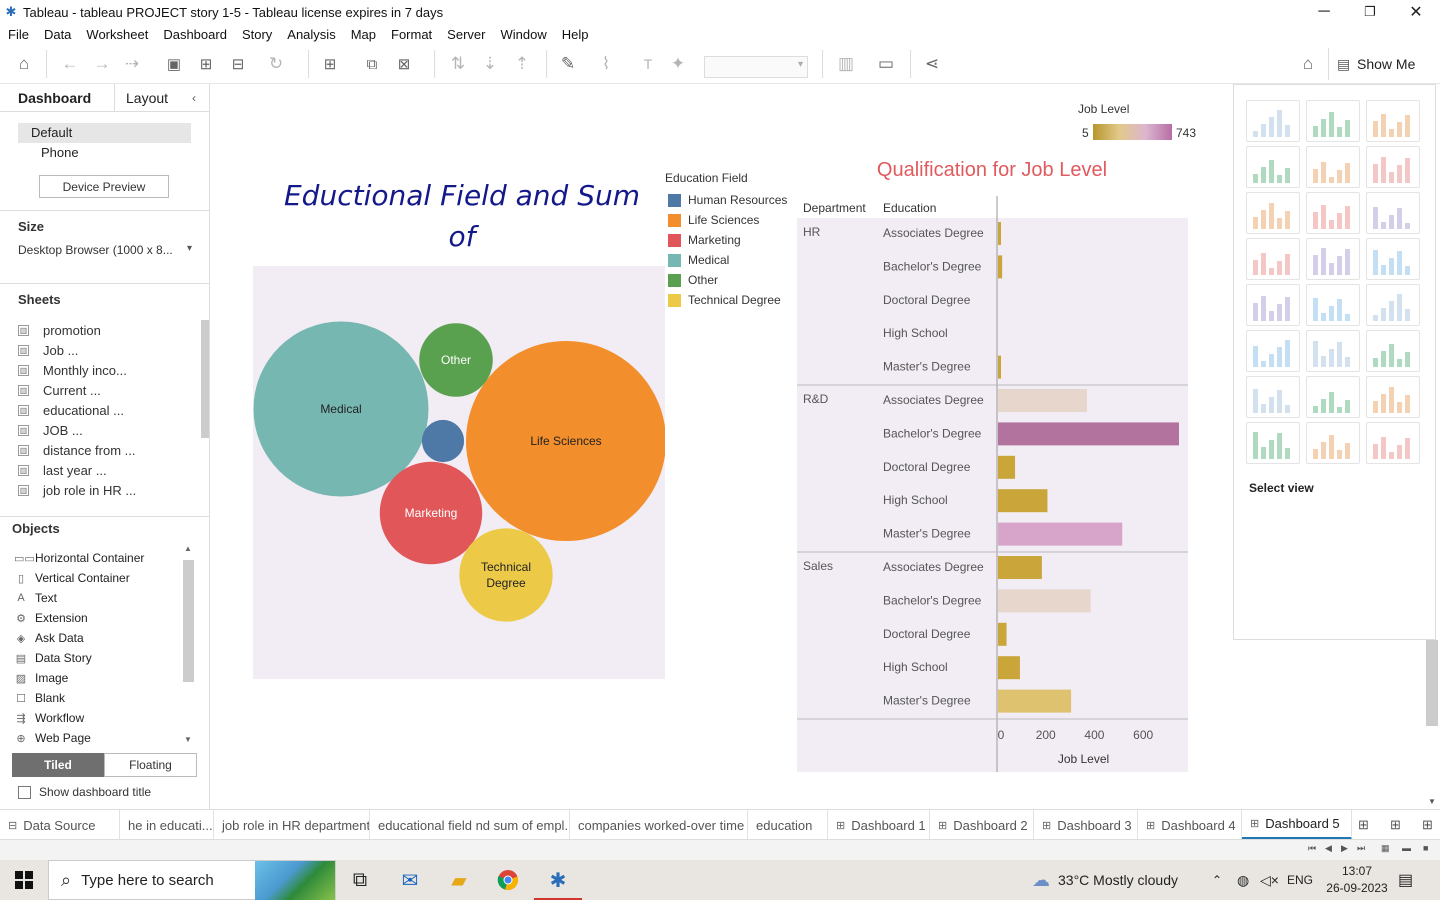 The image size is (1440, 900). I want to click on show-hidden-icons: ⌃, so click(1217, 880).